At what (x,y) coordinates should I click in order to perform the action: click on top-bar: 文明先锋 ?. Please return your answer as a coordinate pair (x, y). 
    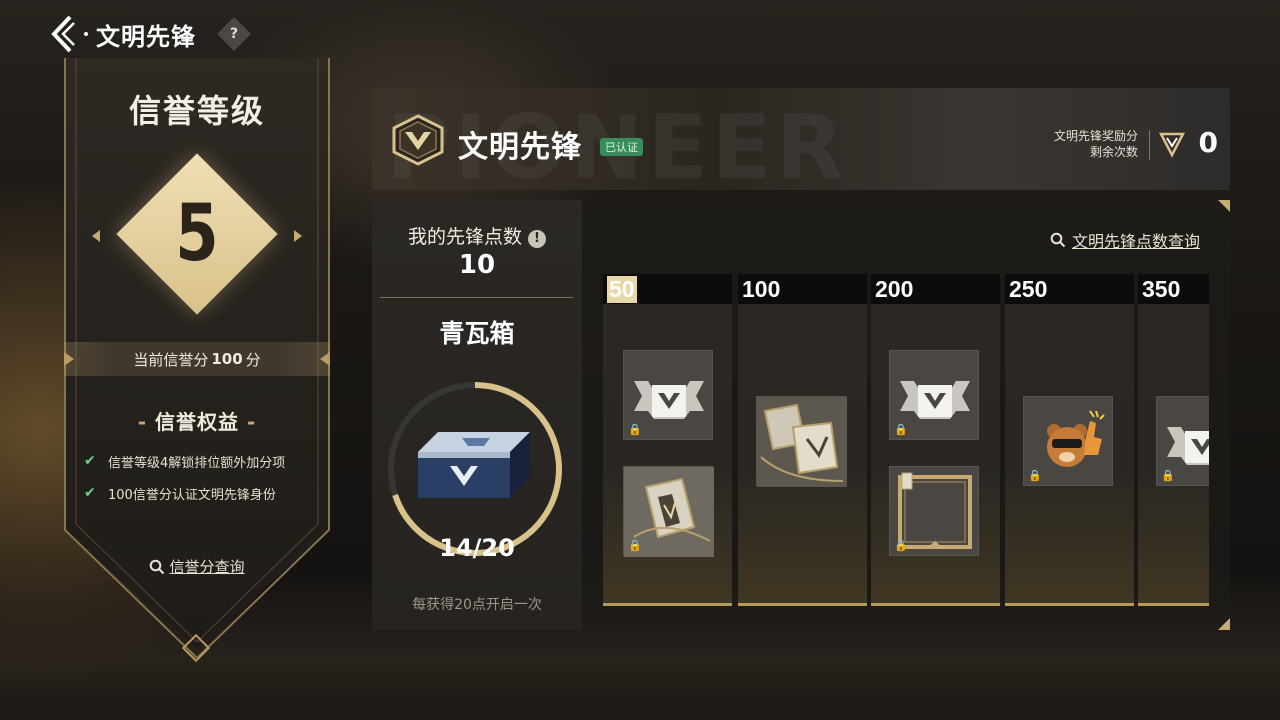
    Looking at the image, I should click on (148, 34).